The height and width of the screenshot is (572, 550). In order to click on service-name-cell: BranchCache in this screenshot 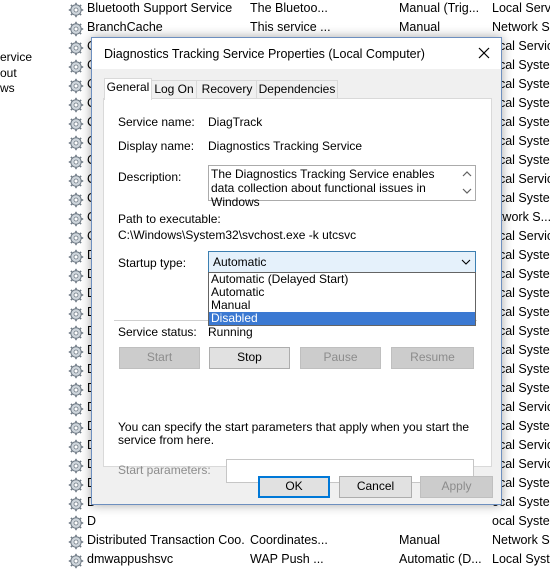, I will do `click(125, 27)`.